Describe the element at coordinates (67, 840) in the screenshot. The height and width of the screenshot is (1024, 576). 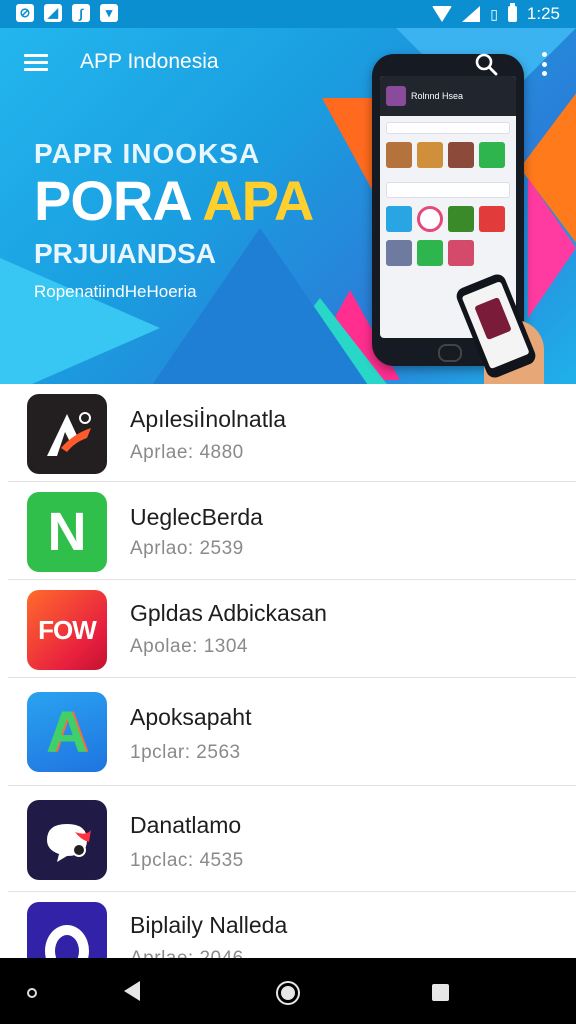
I see `chat-bubble-icon` at that location.